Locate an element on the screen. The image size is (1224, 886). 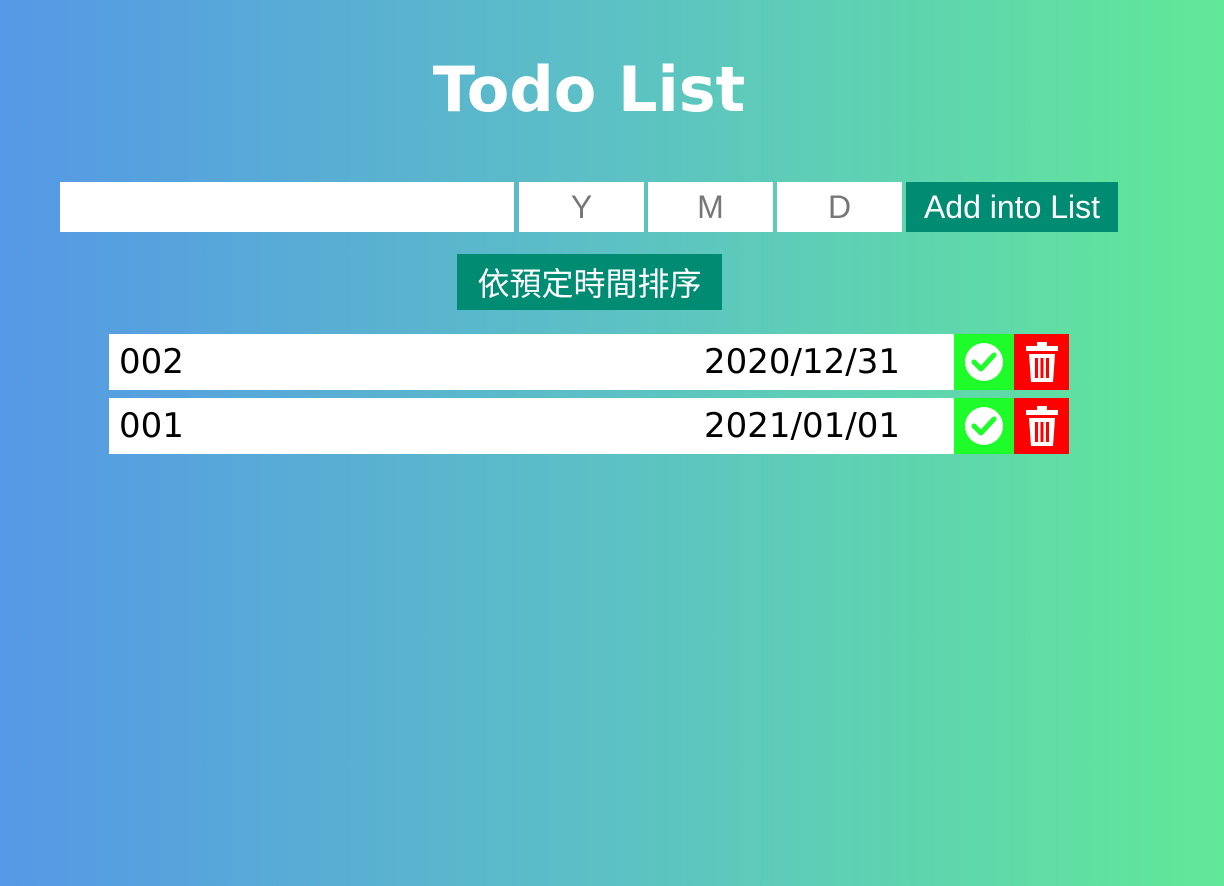
todo-item-name: 002 is located at coordinates (151, 362).